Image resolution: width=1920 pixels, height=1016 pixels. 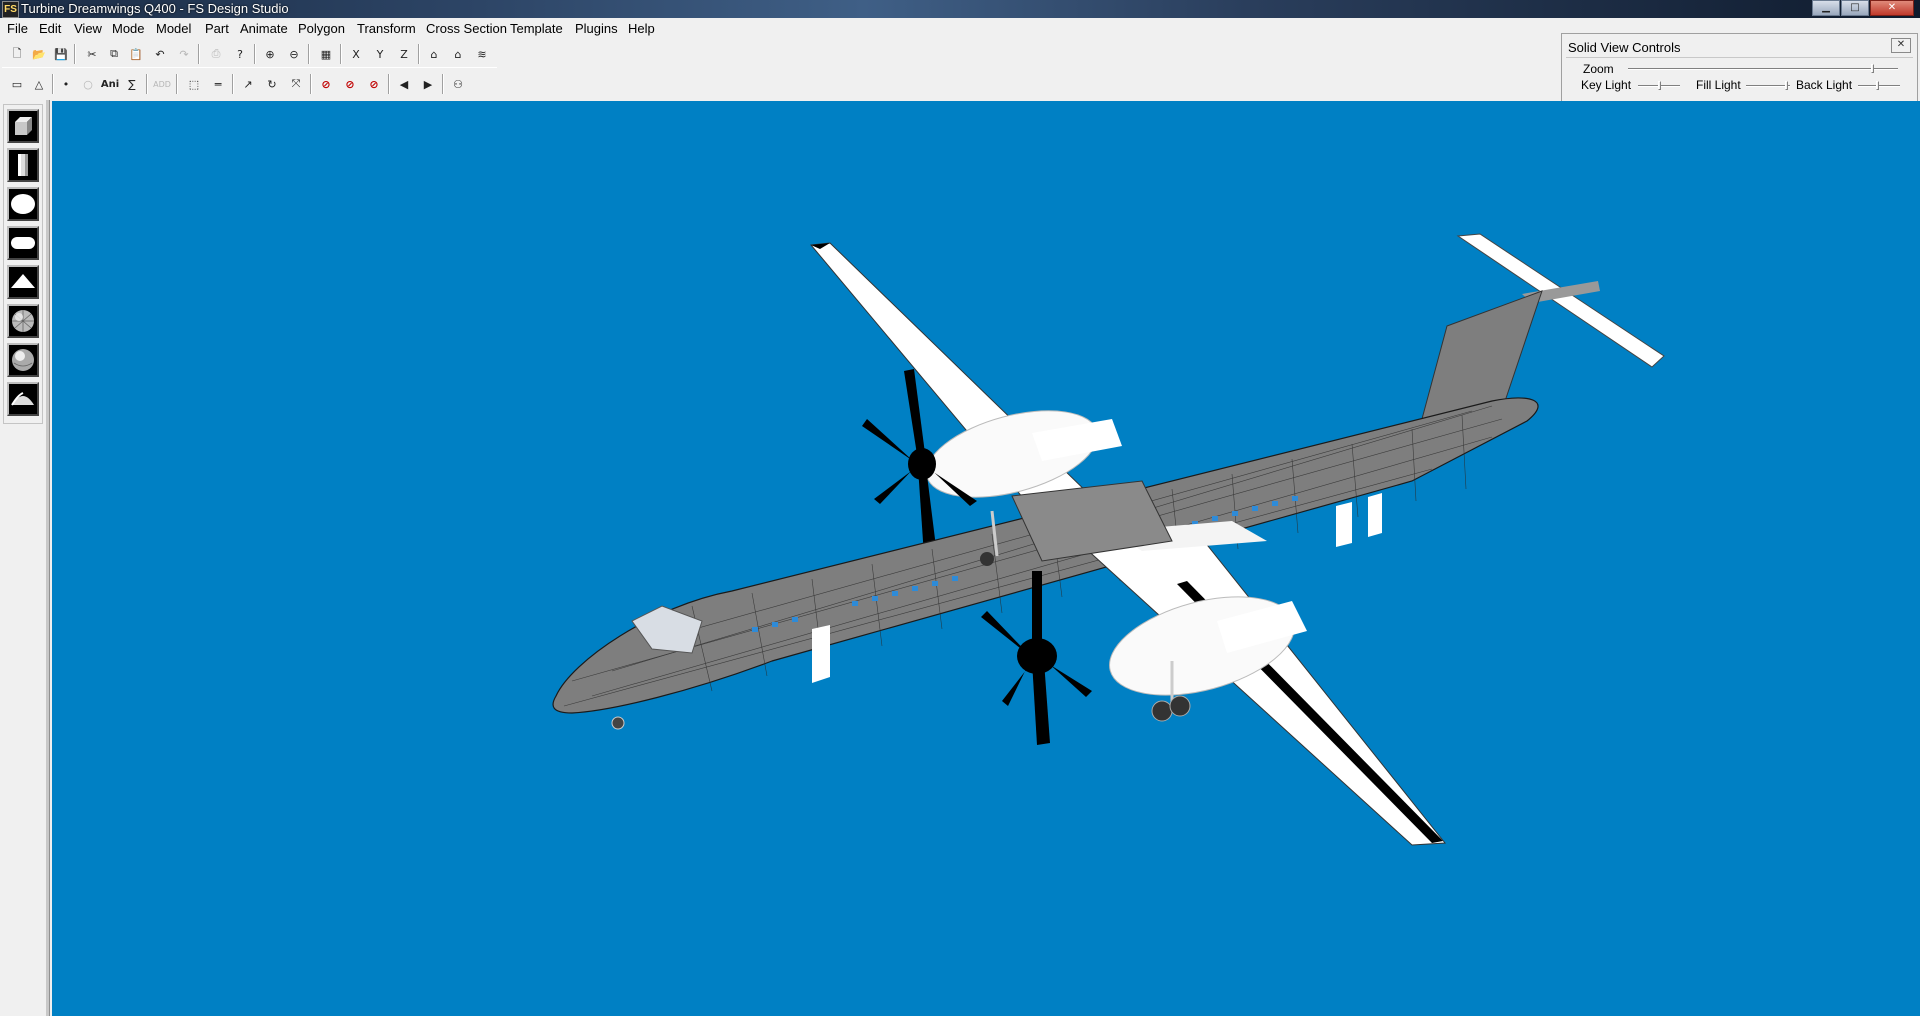 I want to click on marquee-icon: ⬚, so click(x=194, y=84).